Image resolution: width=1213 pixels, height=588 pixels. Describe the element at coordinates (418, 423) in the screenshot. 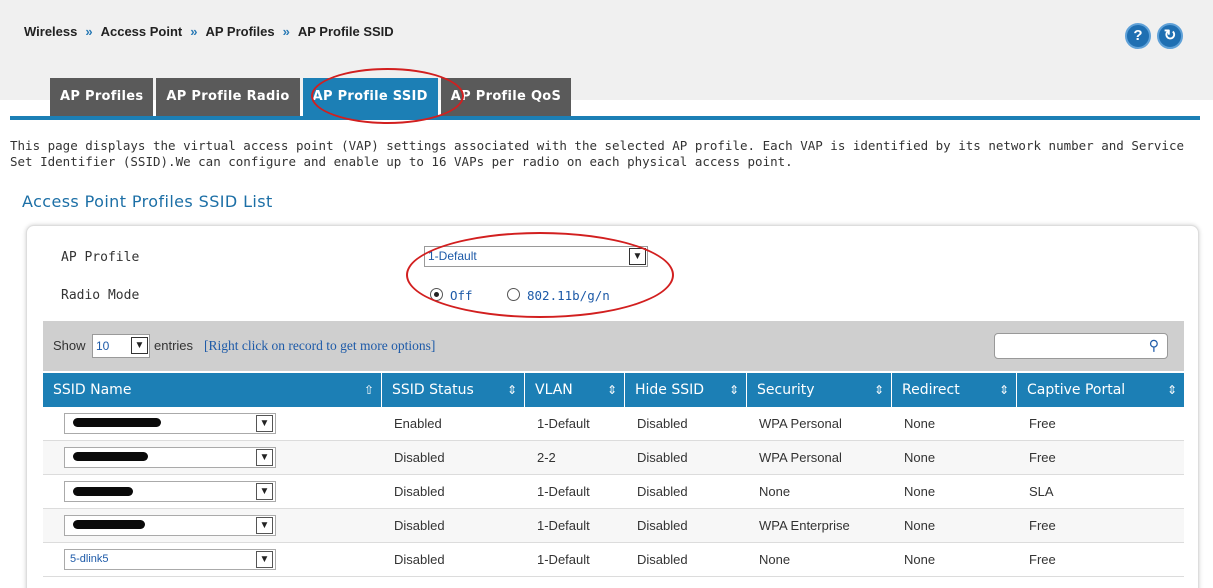

I see `ssid-status: Enabled` at that location.